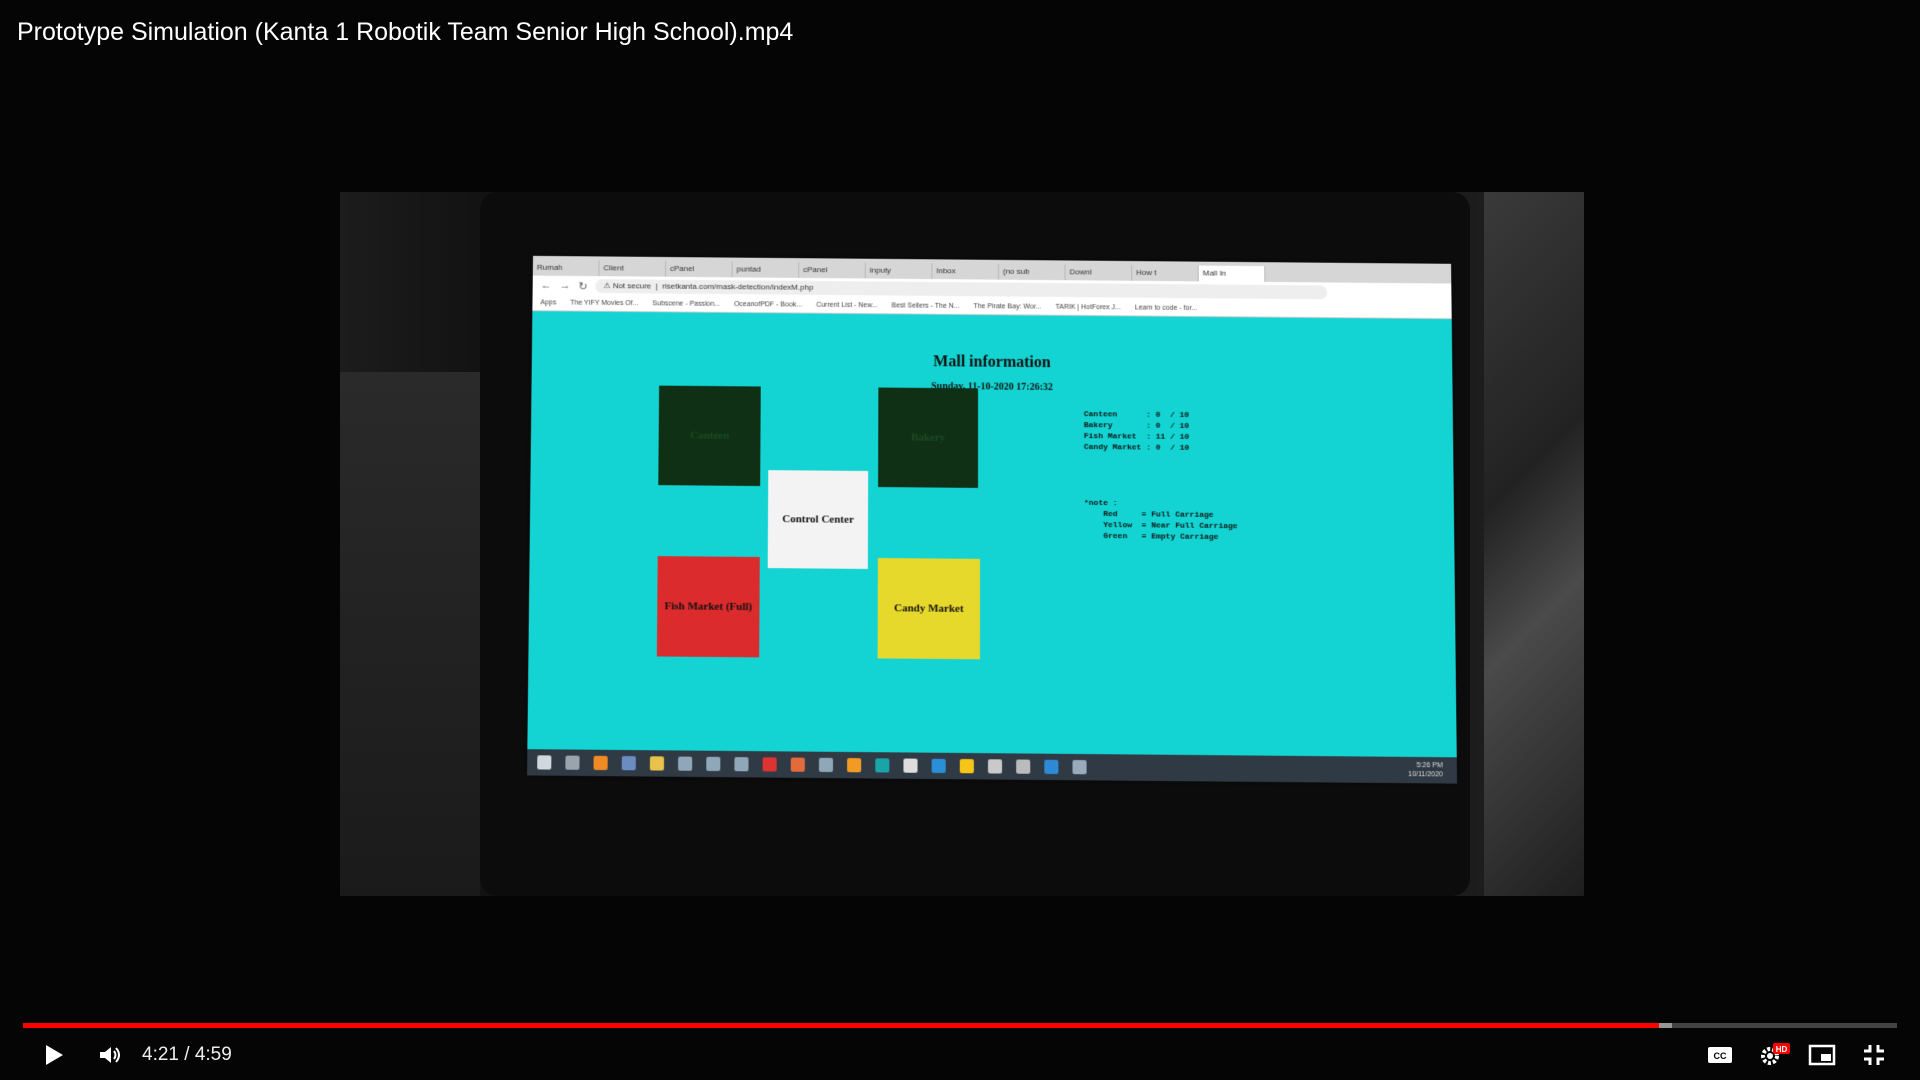 Image resolution: width=1920 pixels, height=1080 pixels. Describe the element at coordinates (709, 436) in the screenshot. I see `room-canteen: Canteen` at that location.